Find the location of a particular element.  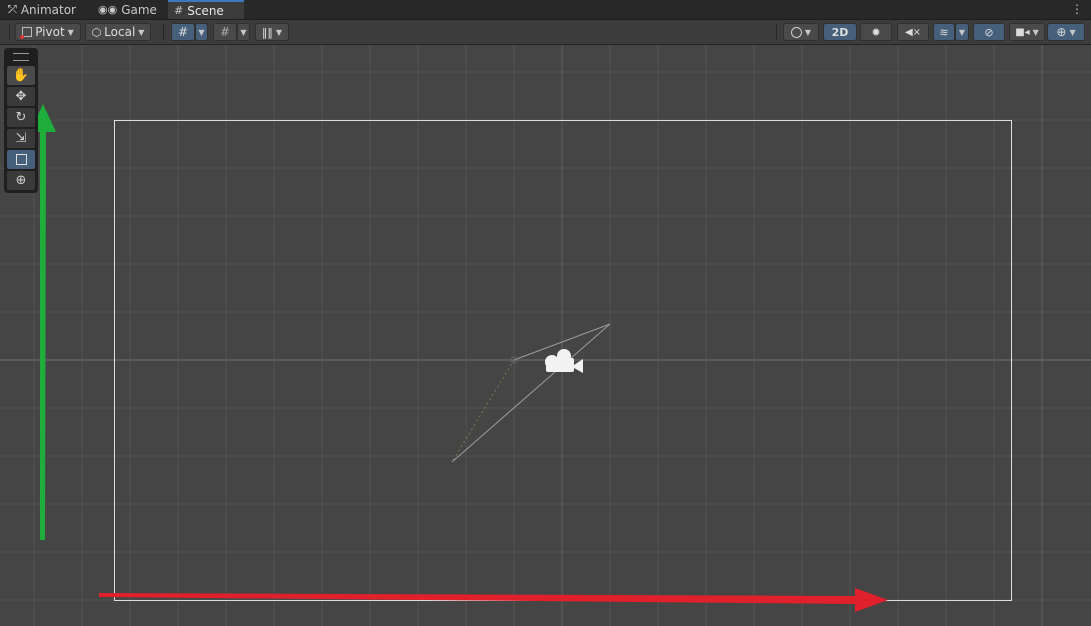

hand-tool: ✋ is located at coordinates (21, 75).